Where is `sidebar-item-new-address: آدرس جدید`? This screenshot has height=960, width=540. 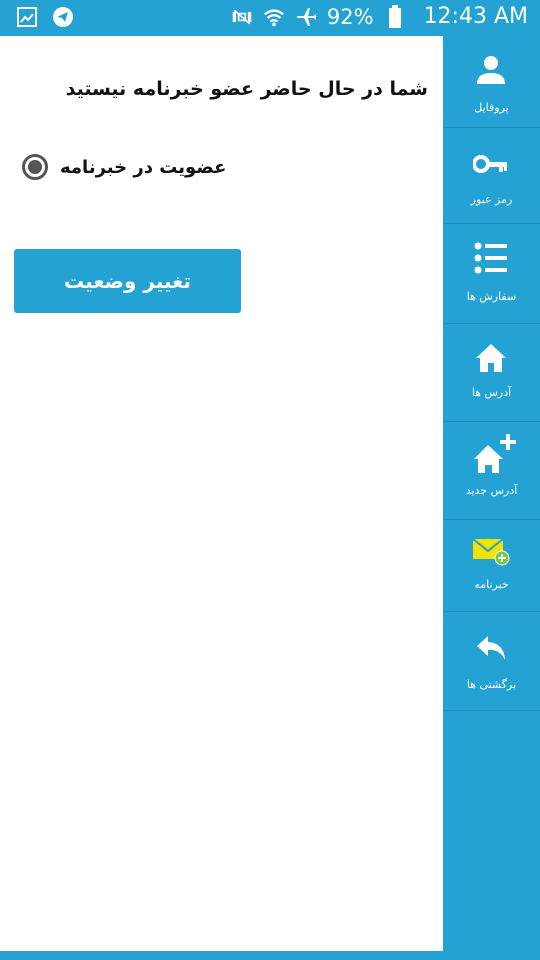
sidebar-item-new-address: آدرس جدید is located at coordinates (491, 471).